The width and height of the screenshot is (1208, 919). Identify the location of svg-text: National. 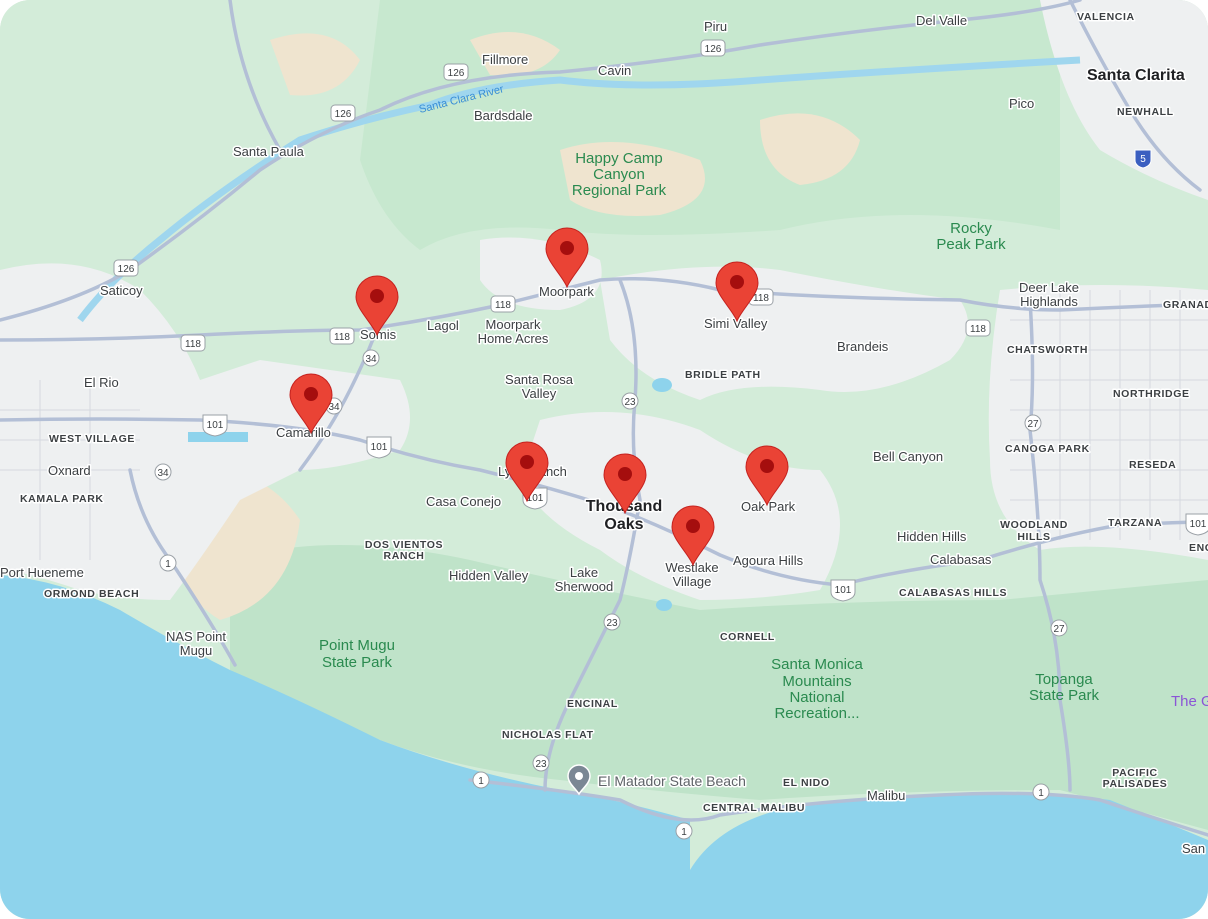
(816, 697).